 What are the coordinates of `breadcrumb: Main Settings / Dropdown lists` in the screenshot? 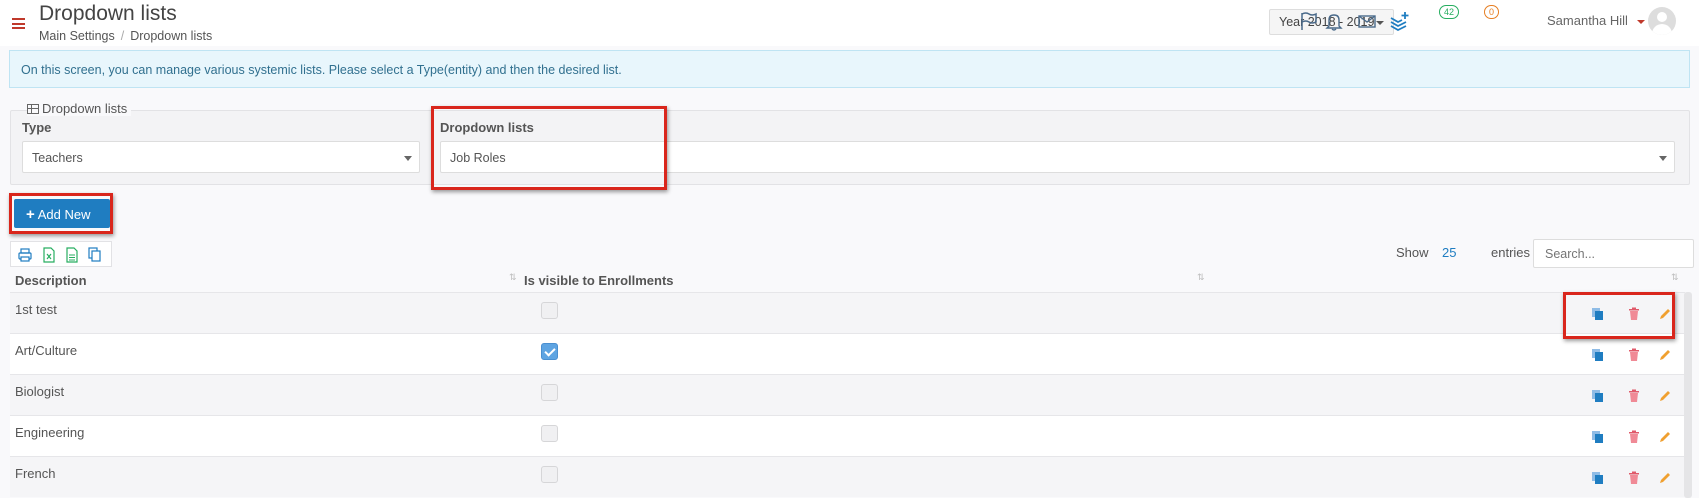 It's located at (125, 36).